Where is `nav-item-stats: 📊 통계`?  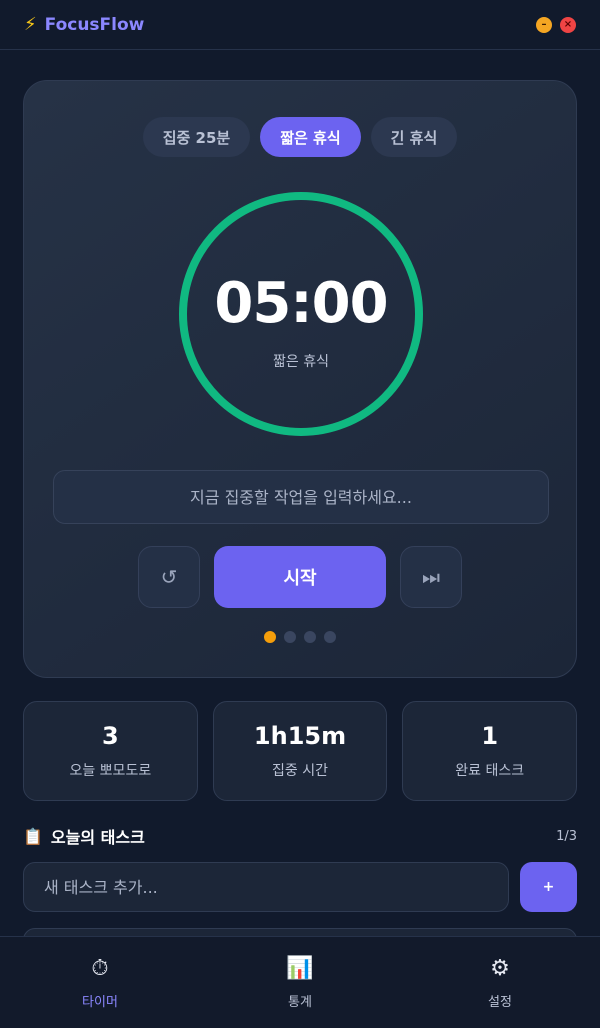
nav-item-stats: 📊 통계 is located at coordinates (300, 982).